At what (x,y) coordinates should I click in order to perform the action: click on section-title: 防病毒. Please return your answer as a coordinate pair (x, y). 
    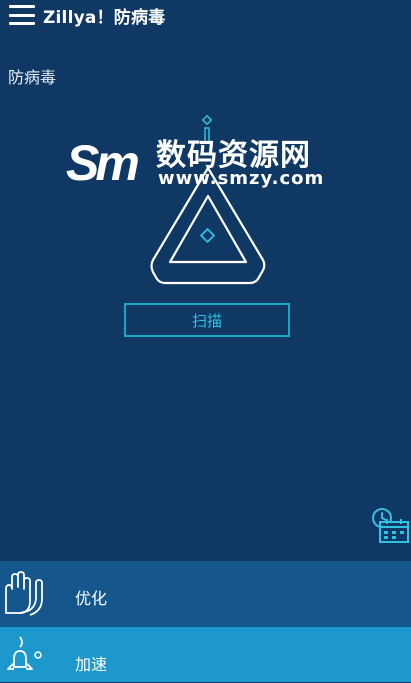
    Looking at the image, I should click on (32, 77).